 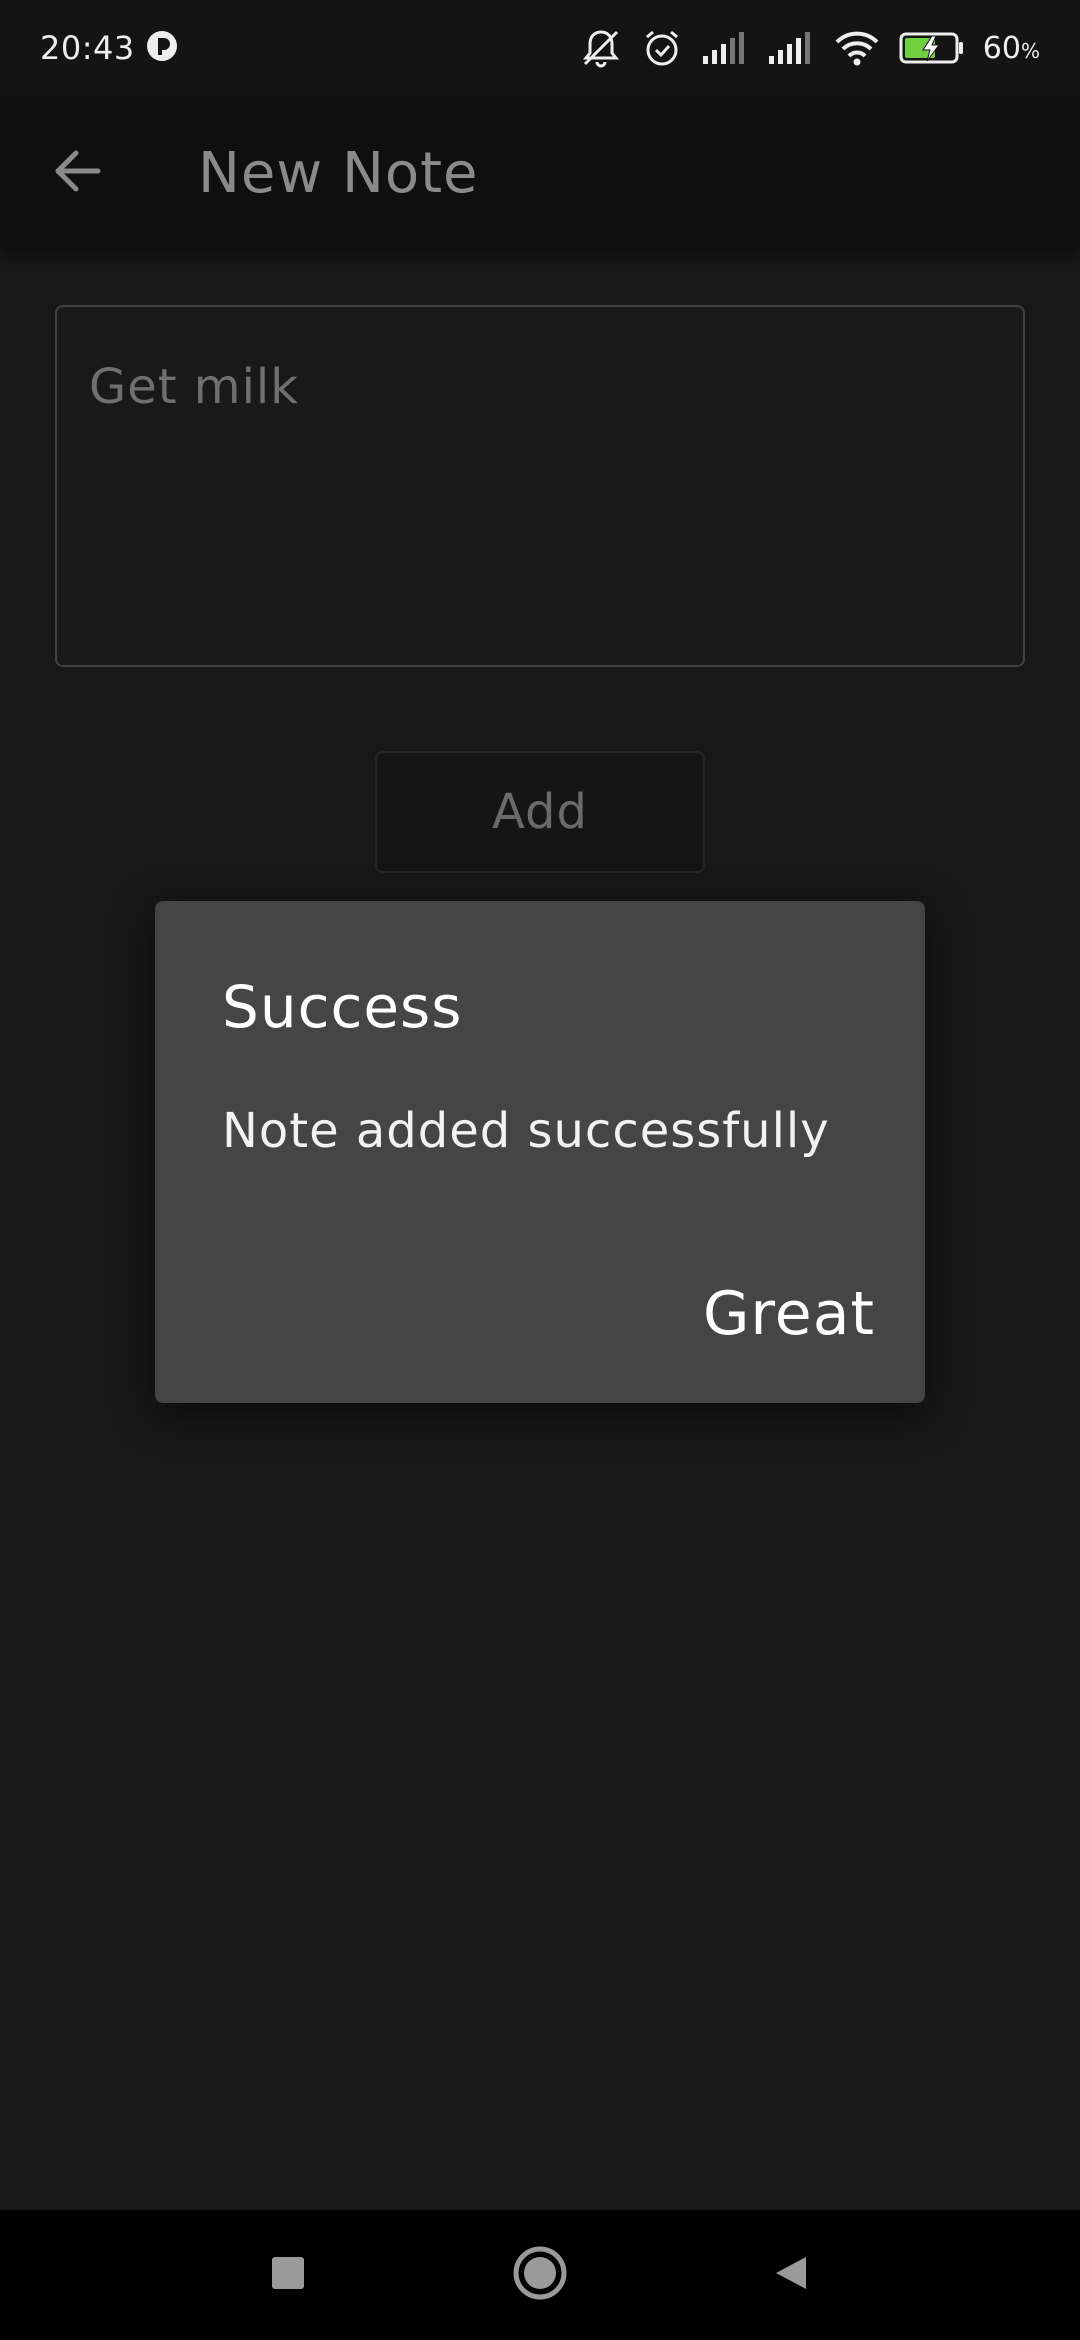 I want to click on recents-button, so click(x=288, y=2275).